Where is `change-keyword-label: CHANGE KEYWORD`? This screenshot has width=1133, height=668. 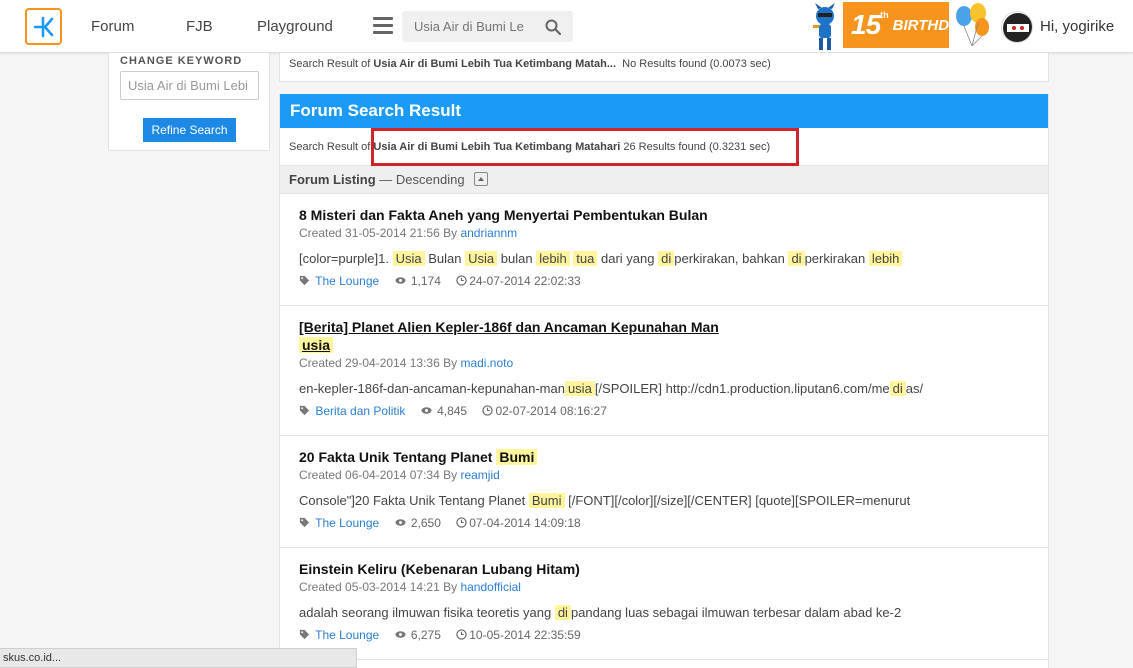 change-keyword-label: CHANGE KEYWORD is located at coordinates (181, 61).